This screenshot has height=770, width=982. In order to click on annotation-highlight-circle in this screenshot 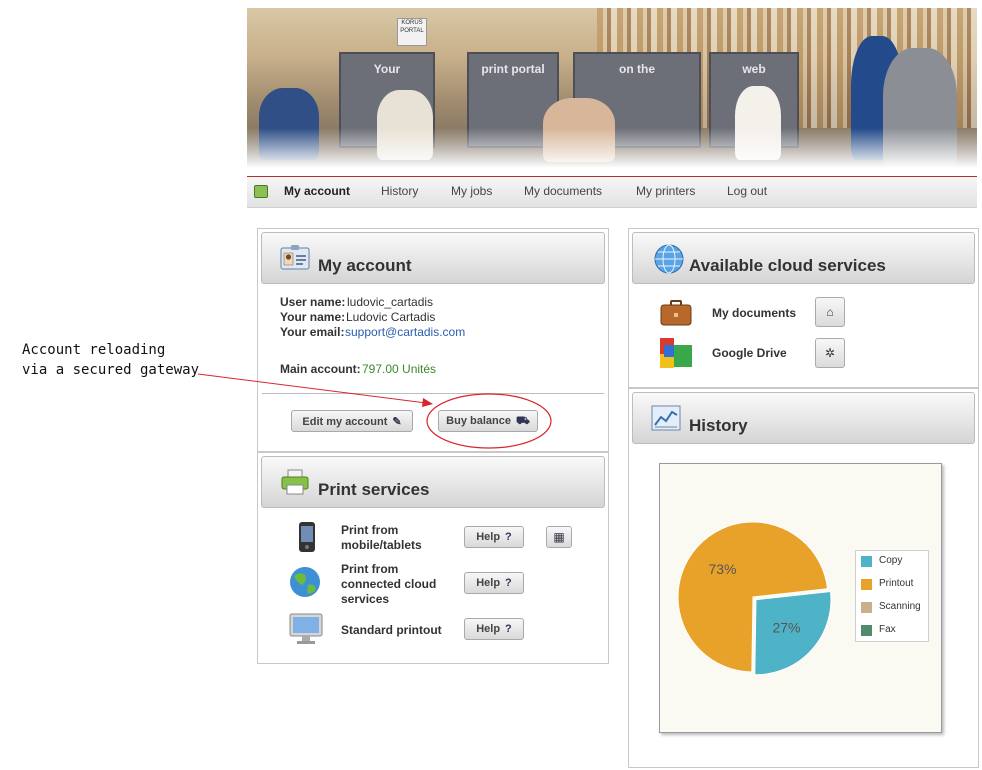, I will do `click(489, 421)`.